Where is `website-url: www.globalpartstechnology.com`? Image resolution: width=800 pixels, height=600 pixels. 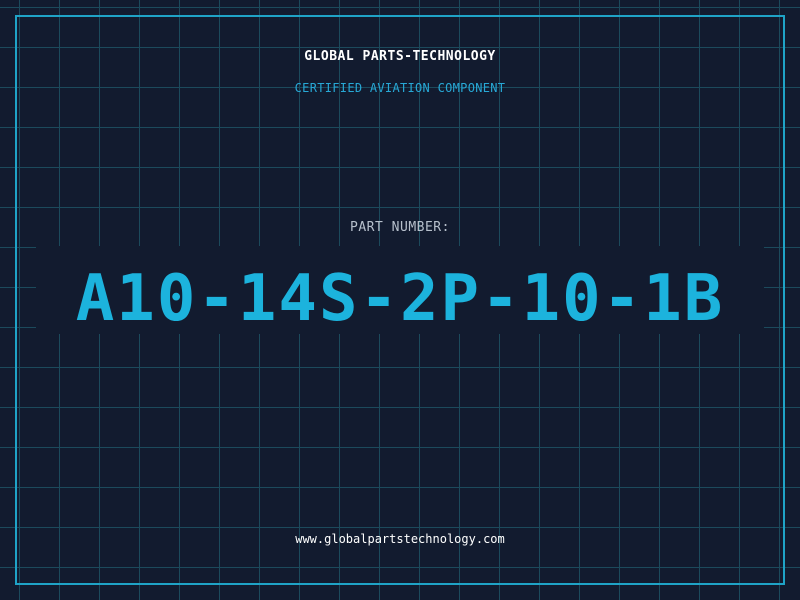
website-url: www.globalpartstechnology.com is located at coordinates (400, 539).